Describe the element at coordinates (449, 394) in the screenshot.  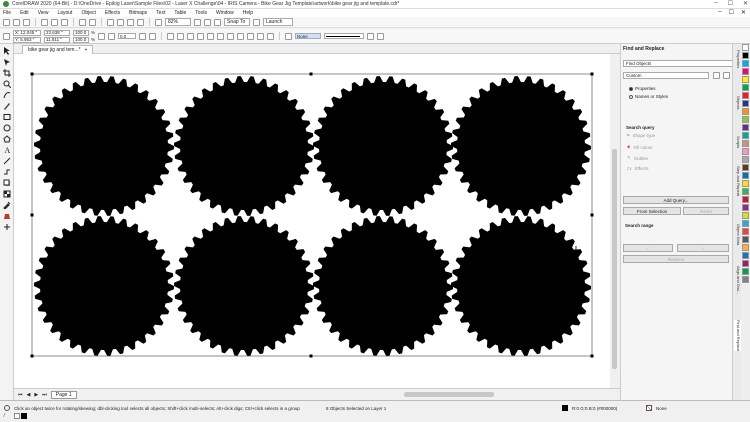
I see `horizontal-scroll-thumb` at that location.